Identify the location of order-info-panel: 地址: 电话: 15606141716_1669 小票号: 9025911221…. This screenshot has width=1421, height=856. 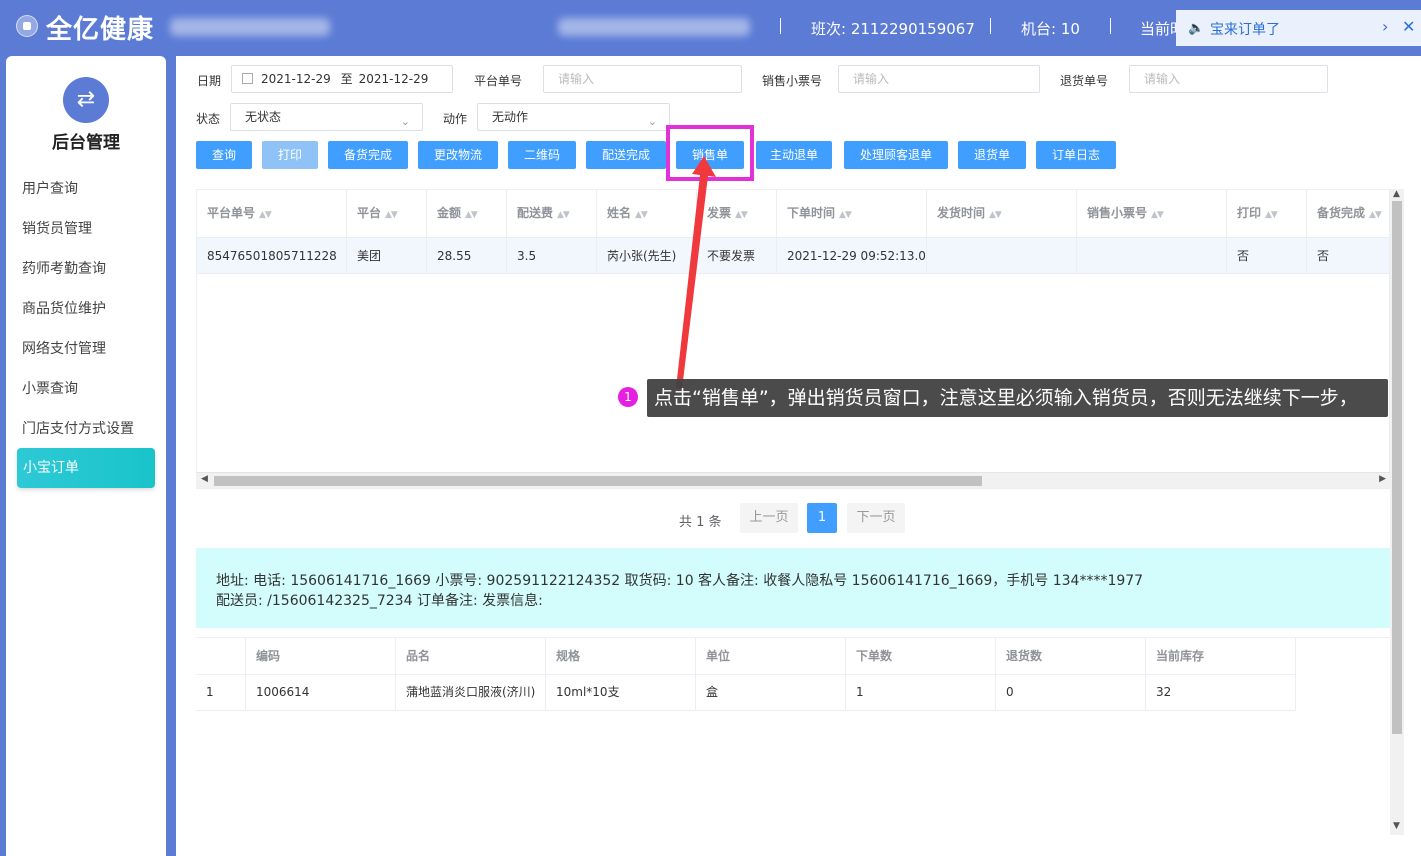
(793, 588).